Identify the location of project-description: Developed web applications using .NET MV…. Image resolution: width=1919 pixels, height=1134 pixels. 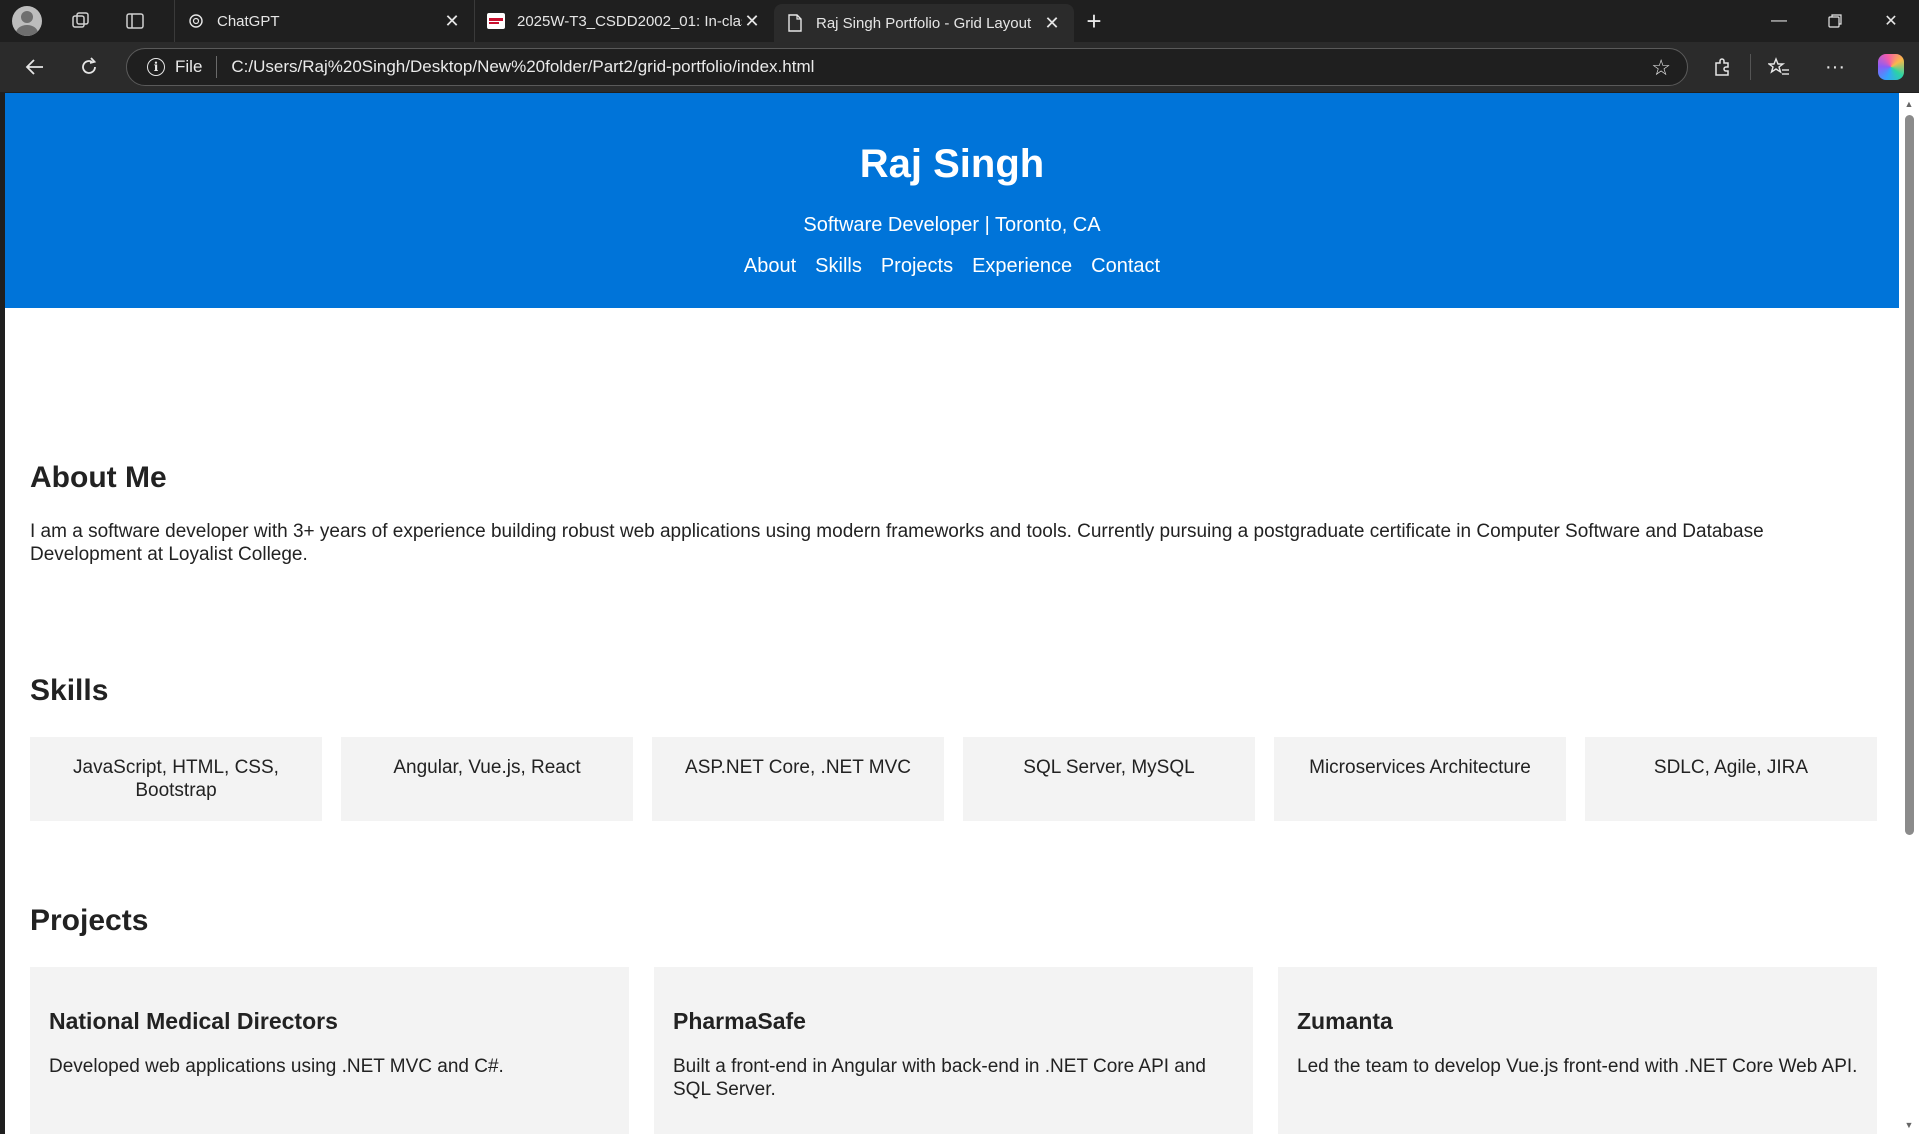
(276, 1066).